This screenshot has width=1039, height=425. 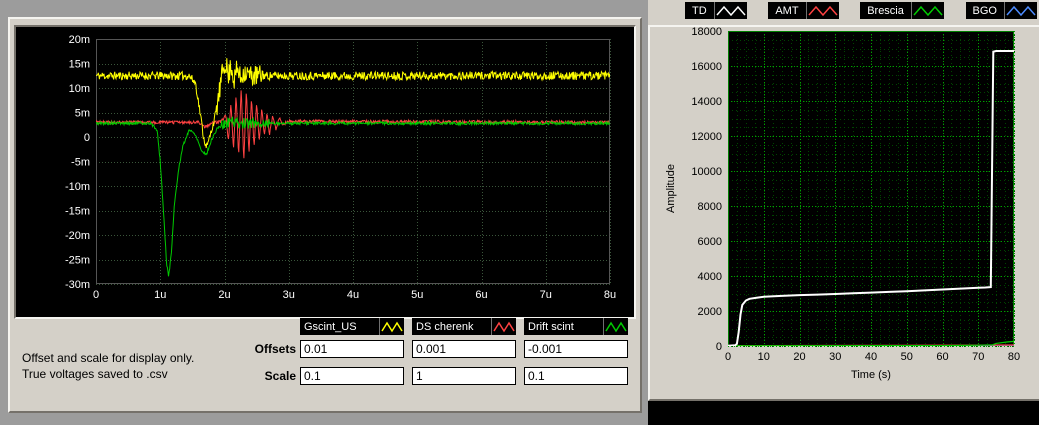 I want to click on svg-text: 5u, so click(x=417, y=295).